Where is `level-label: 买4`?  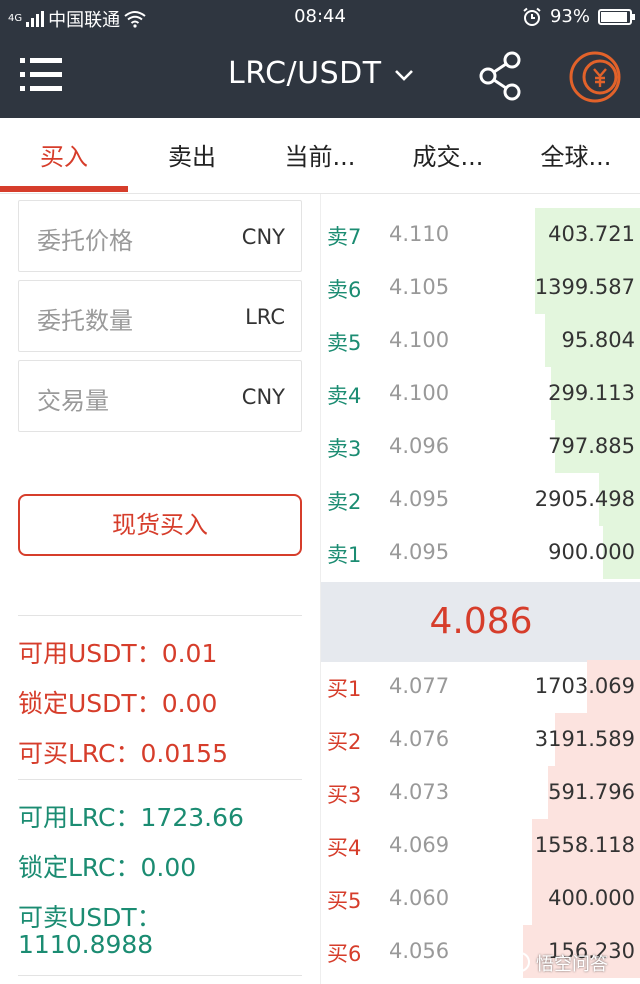
level-label: 买4 is located at coordinates (344, 848).